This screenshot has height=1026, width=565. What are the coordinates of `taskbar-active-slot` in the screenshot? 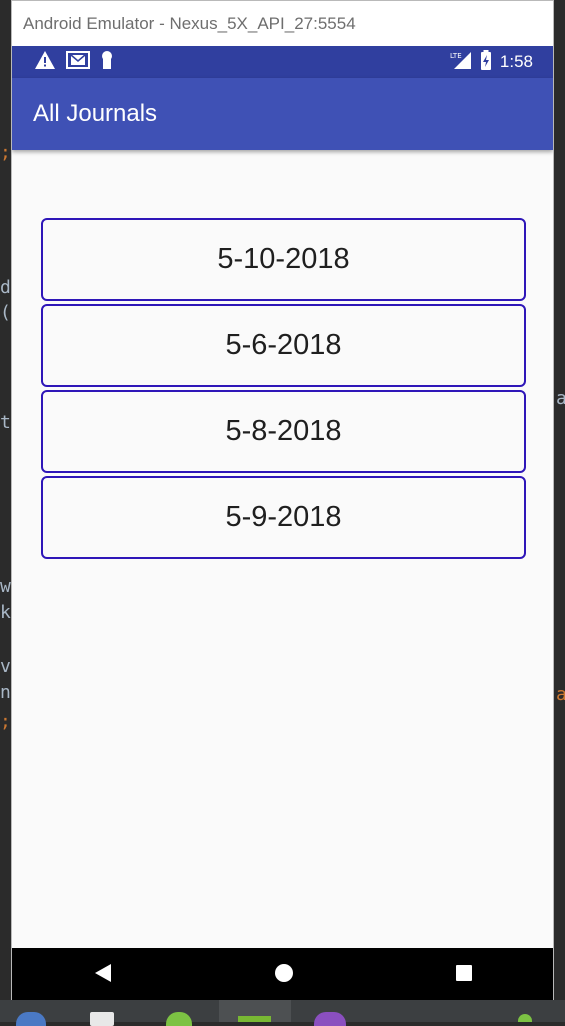 It's located at (255, 1011).